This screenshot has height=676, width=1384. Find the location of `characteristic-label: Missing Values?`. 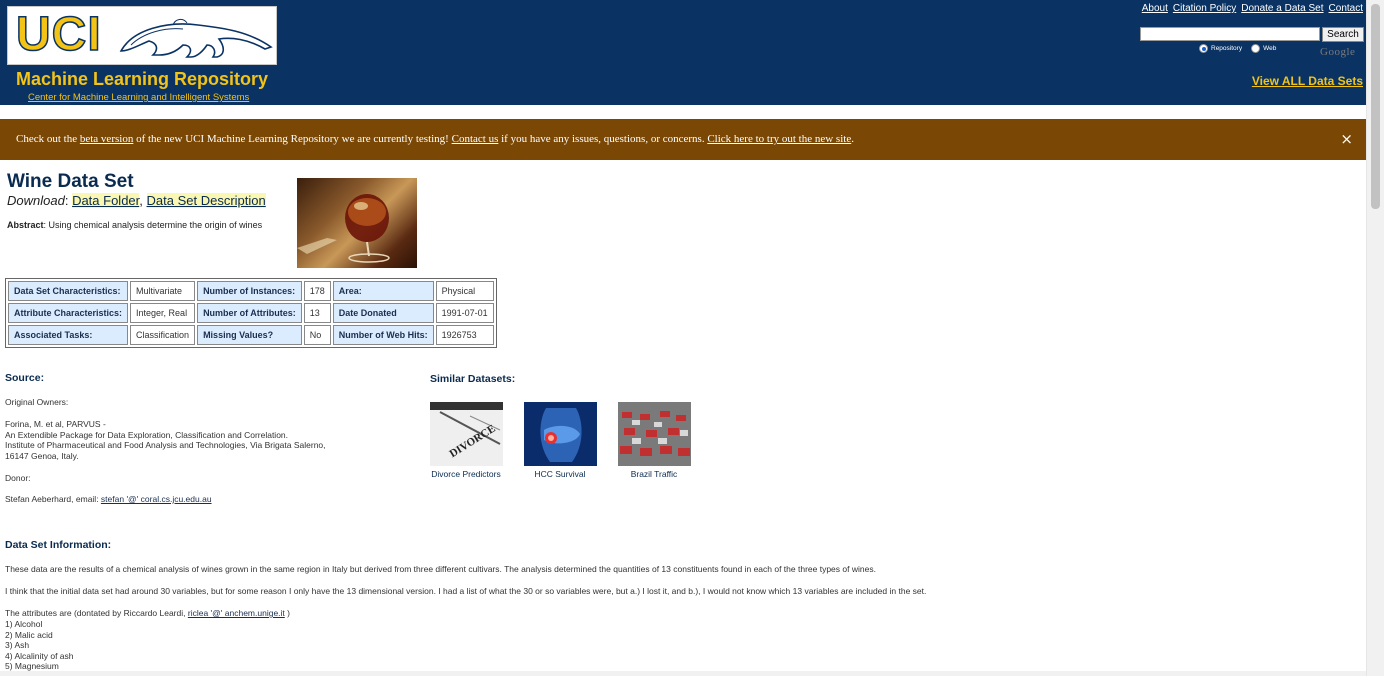

characteristic-label: Missing Values? is located at coordinates (249, 335).